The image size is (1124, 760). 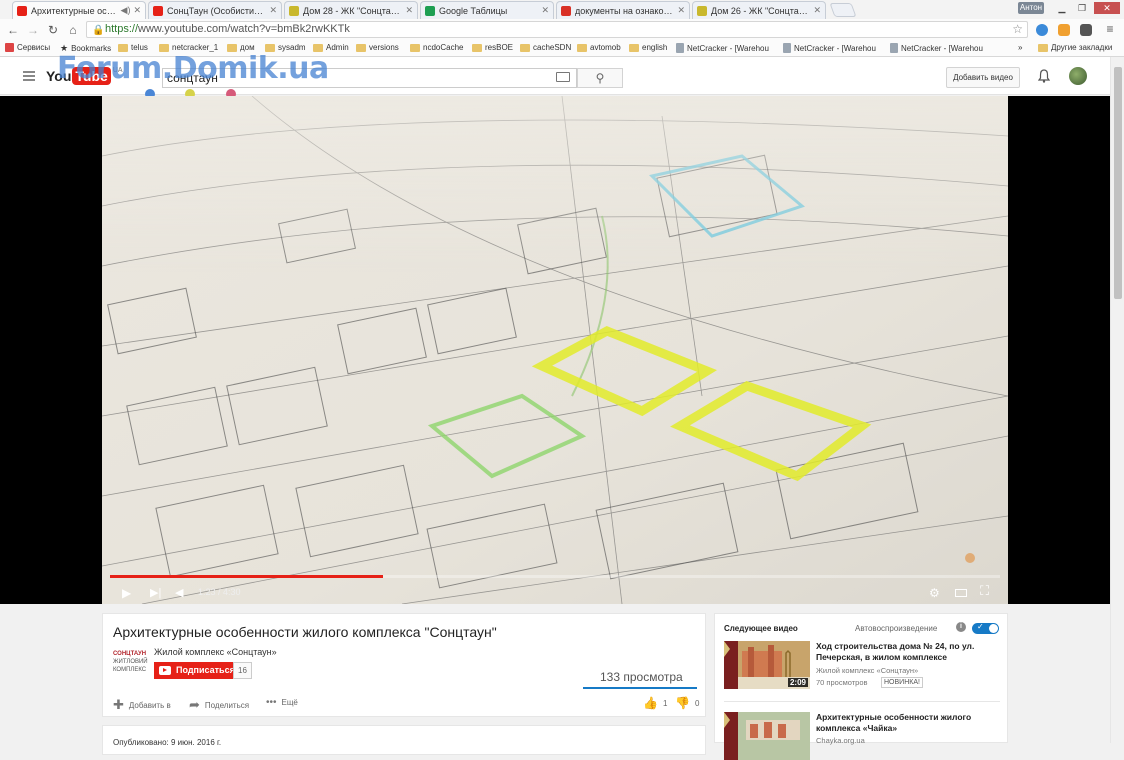 What do you see at coordinates (1082, 47) in the screenshot?
I see `bookmark-label: Другие закладки` at bounding box center [1082, 47].